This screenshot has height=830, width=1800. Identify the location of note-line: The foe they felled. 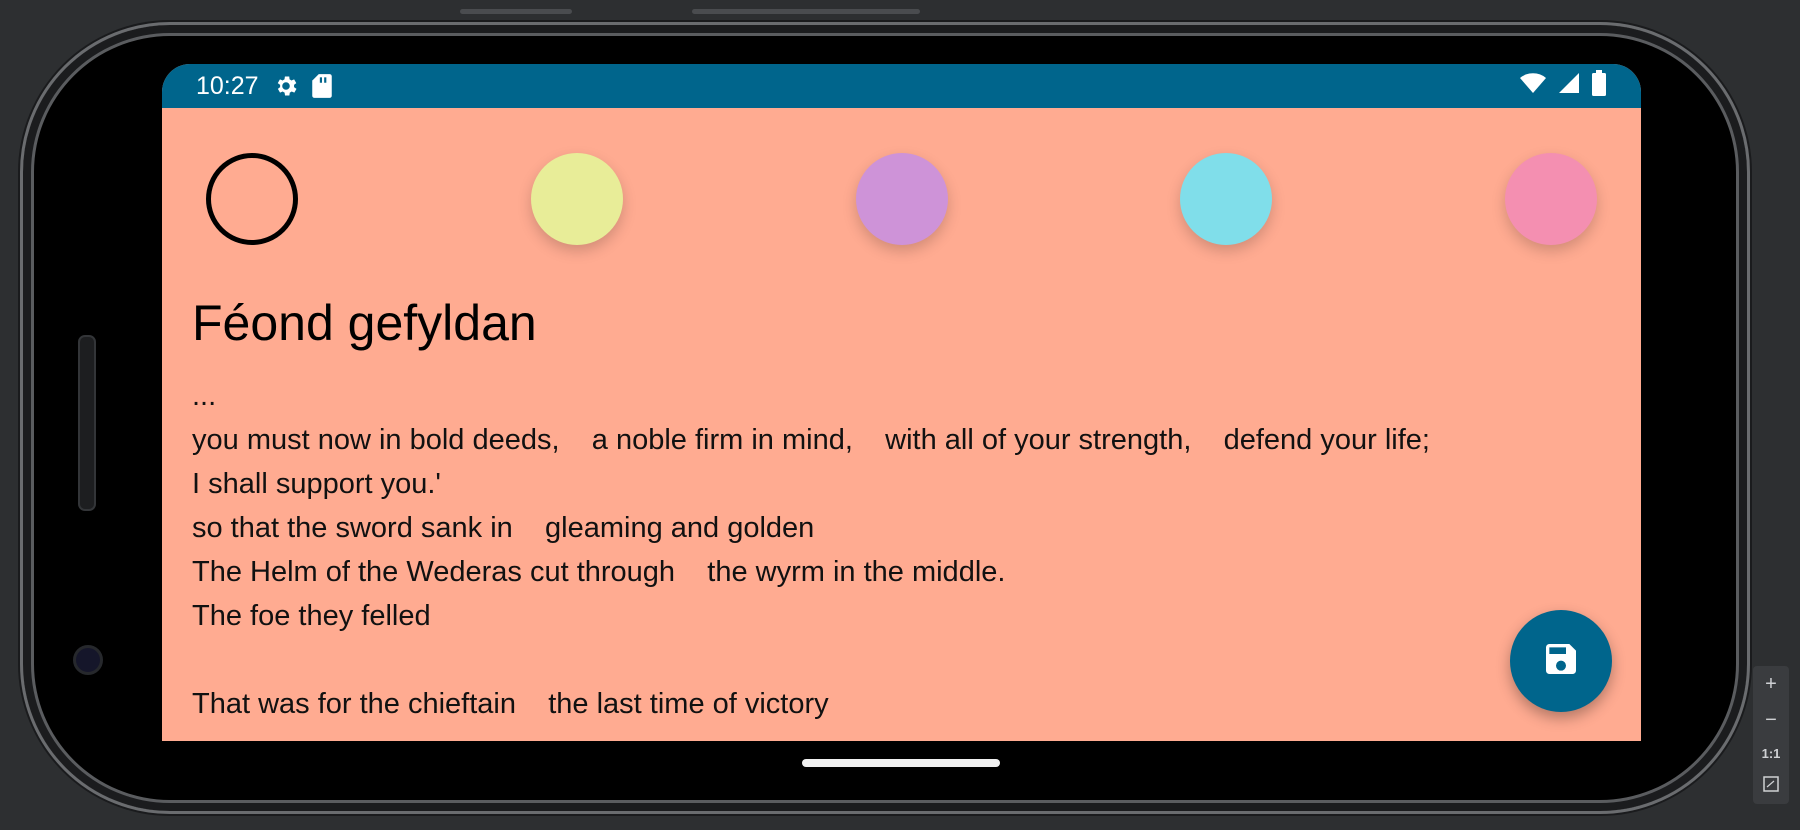
(311, 616).